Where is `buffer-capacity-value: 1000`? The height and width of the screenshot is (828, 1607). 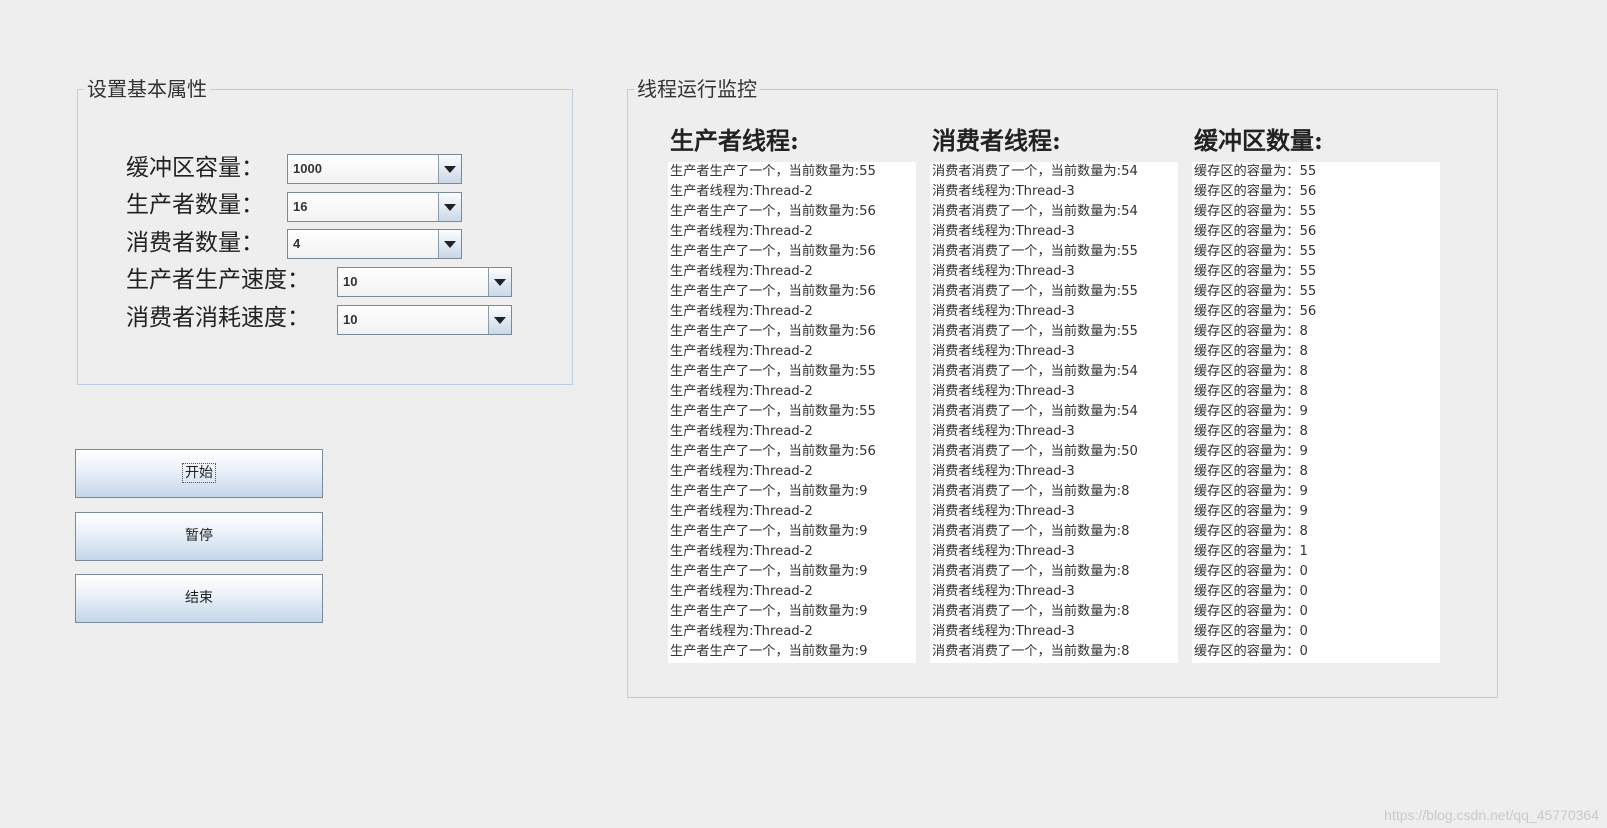 buffer-capacity-value: 1000 is located at coordinates (307, 168).